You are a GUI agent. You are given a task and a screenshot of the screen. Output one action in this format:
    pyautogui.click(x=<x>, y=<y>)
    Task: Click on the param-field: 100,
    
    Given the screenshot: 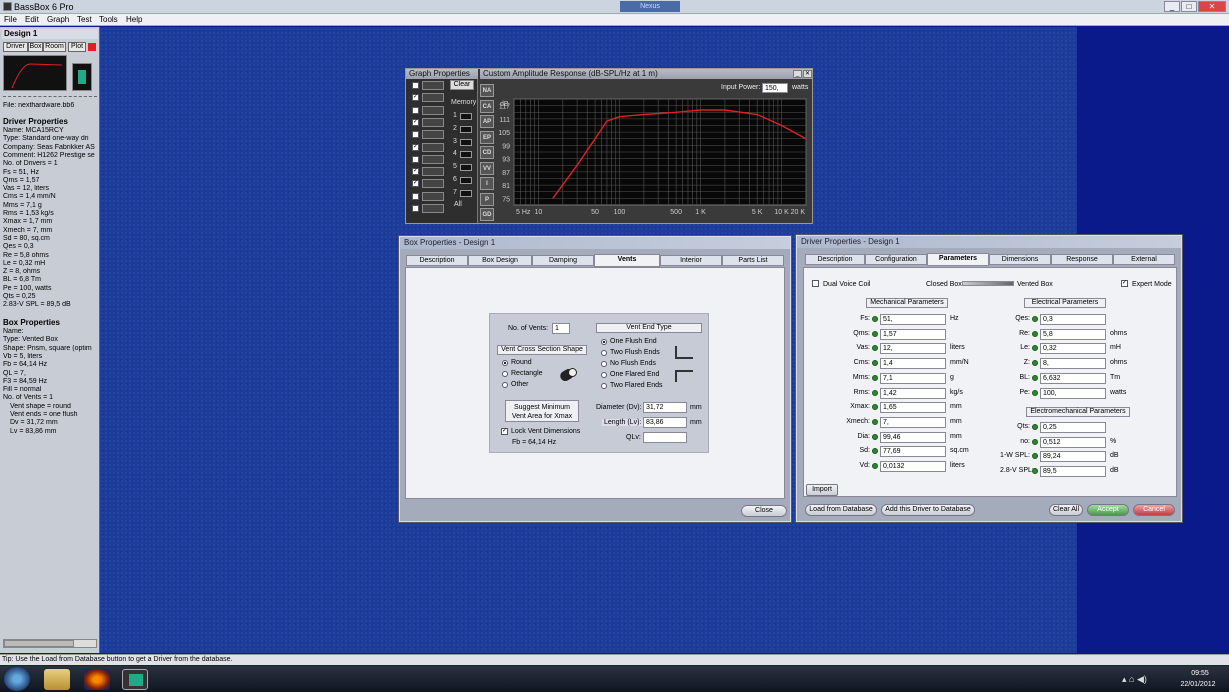 What is the action you would take?
    pyautogui.click(x=1073, y=393)
    